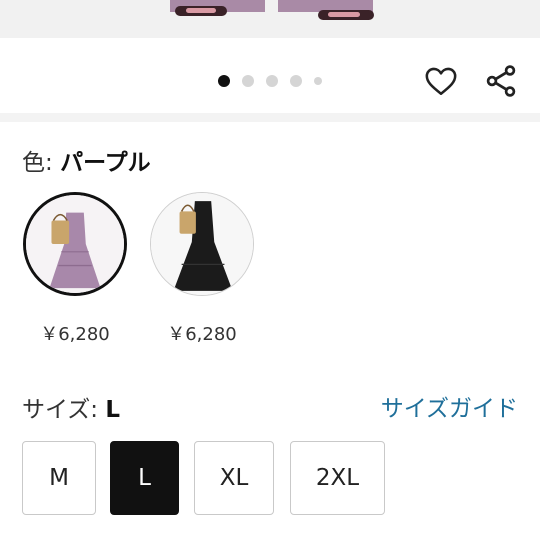  Describe the element at coordinates (201, 10) in the screenshot. I see `image-strap-left` at that location.